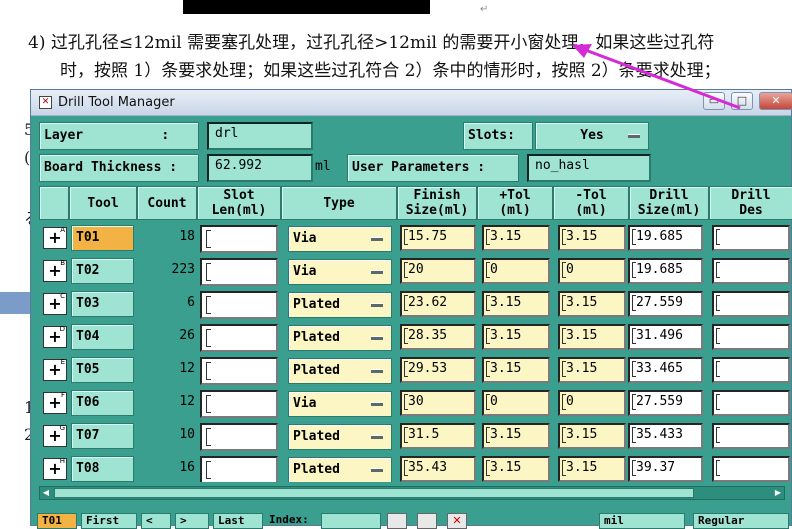 The width and height of the screenshot is (792, 529). What do you see at coordinates (438, 403) in the screenshot?
I see `finish-size-field: 30` at bounding box center [438, 403].